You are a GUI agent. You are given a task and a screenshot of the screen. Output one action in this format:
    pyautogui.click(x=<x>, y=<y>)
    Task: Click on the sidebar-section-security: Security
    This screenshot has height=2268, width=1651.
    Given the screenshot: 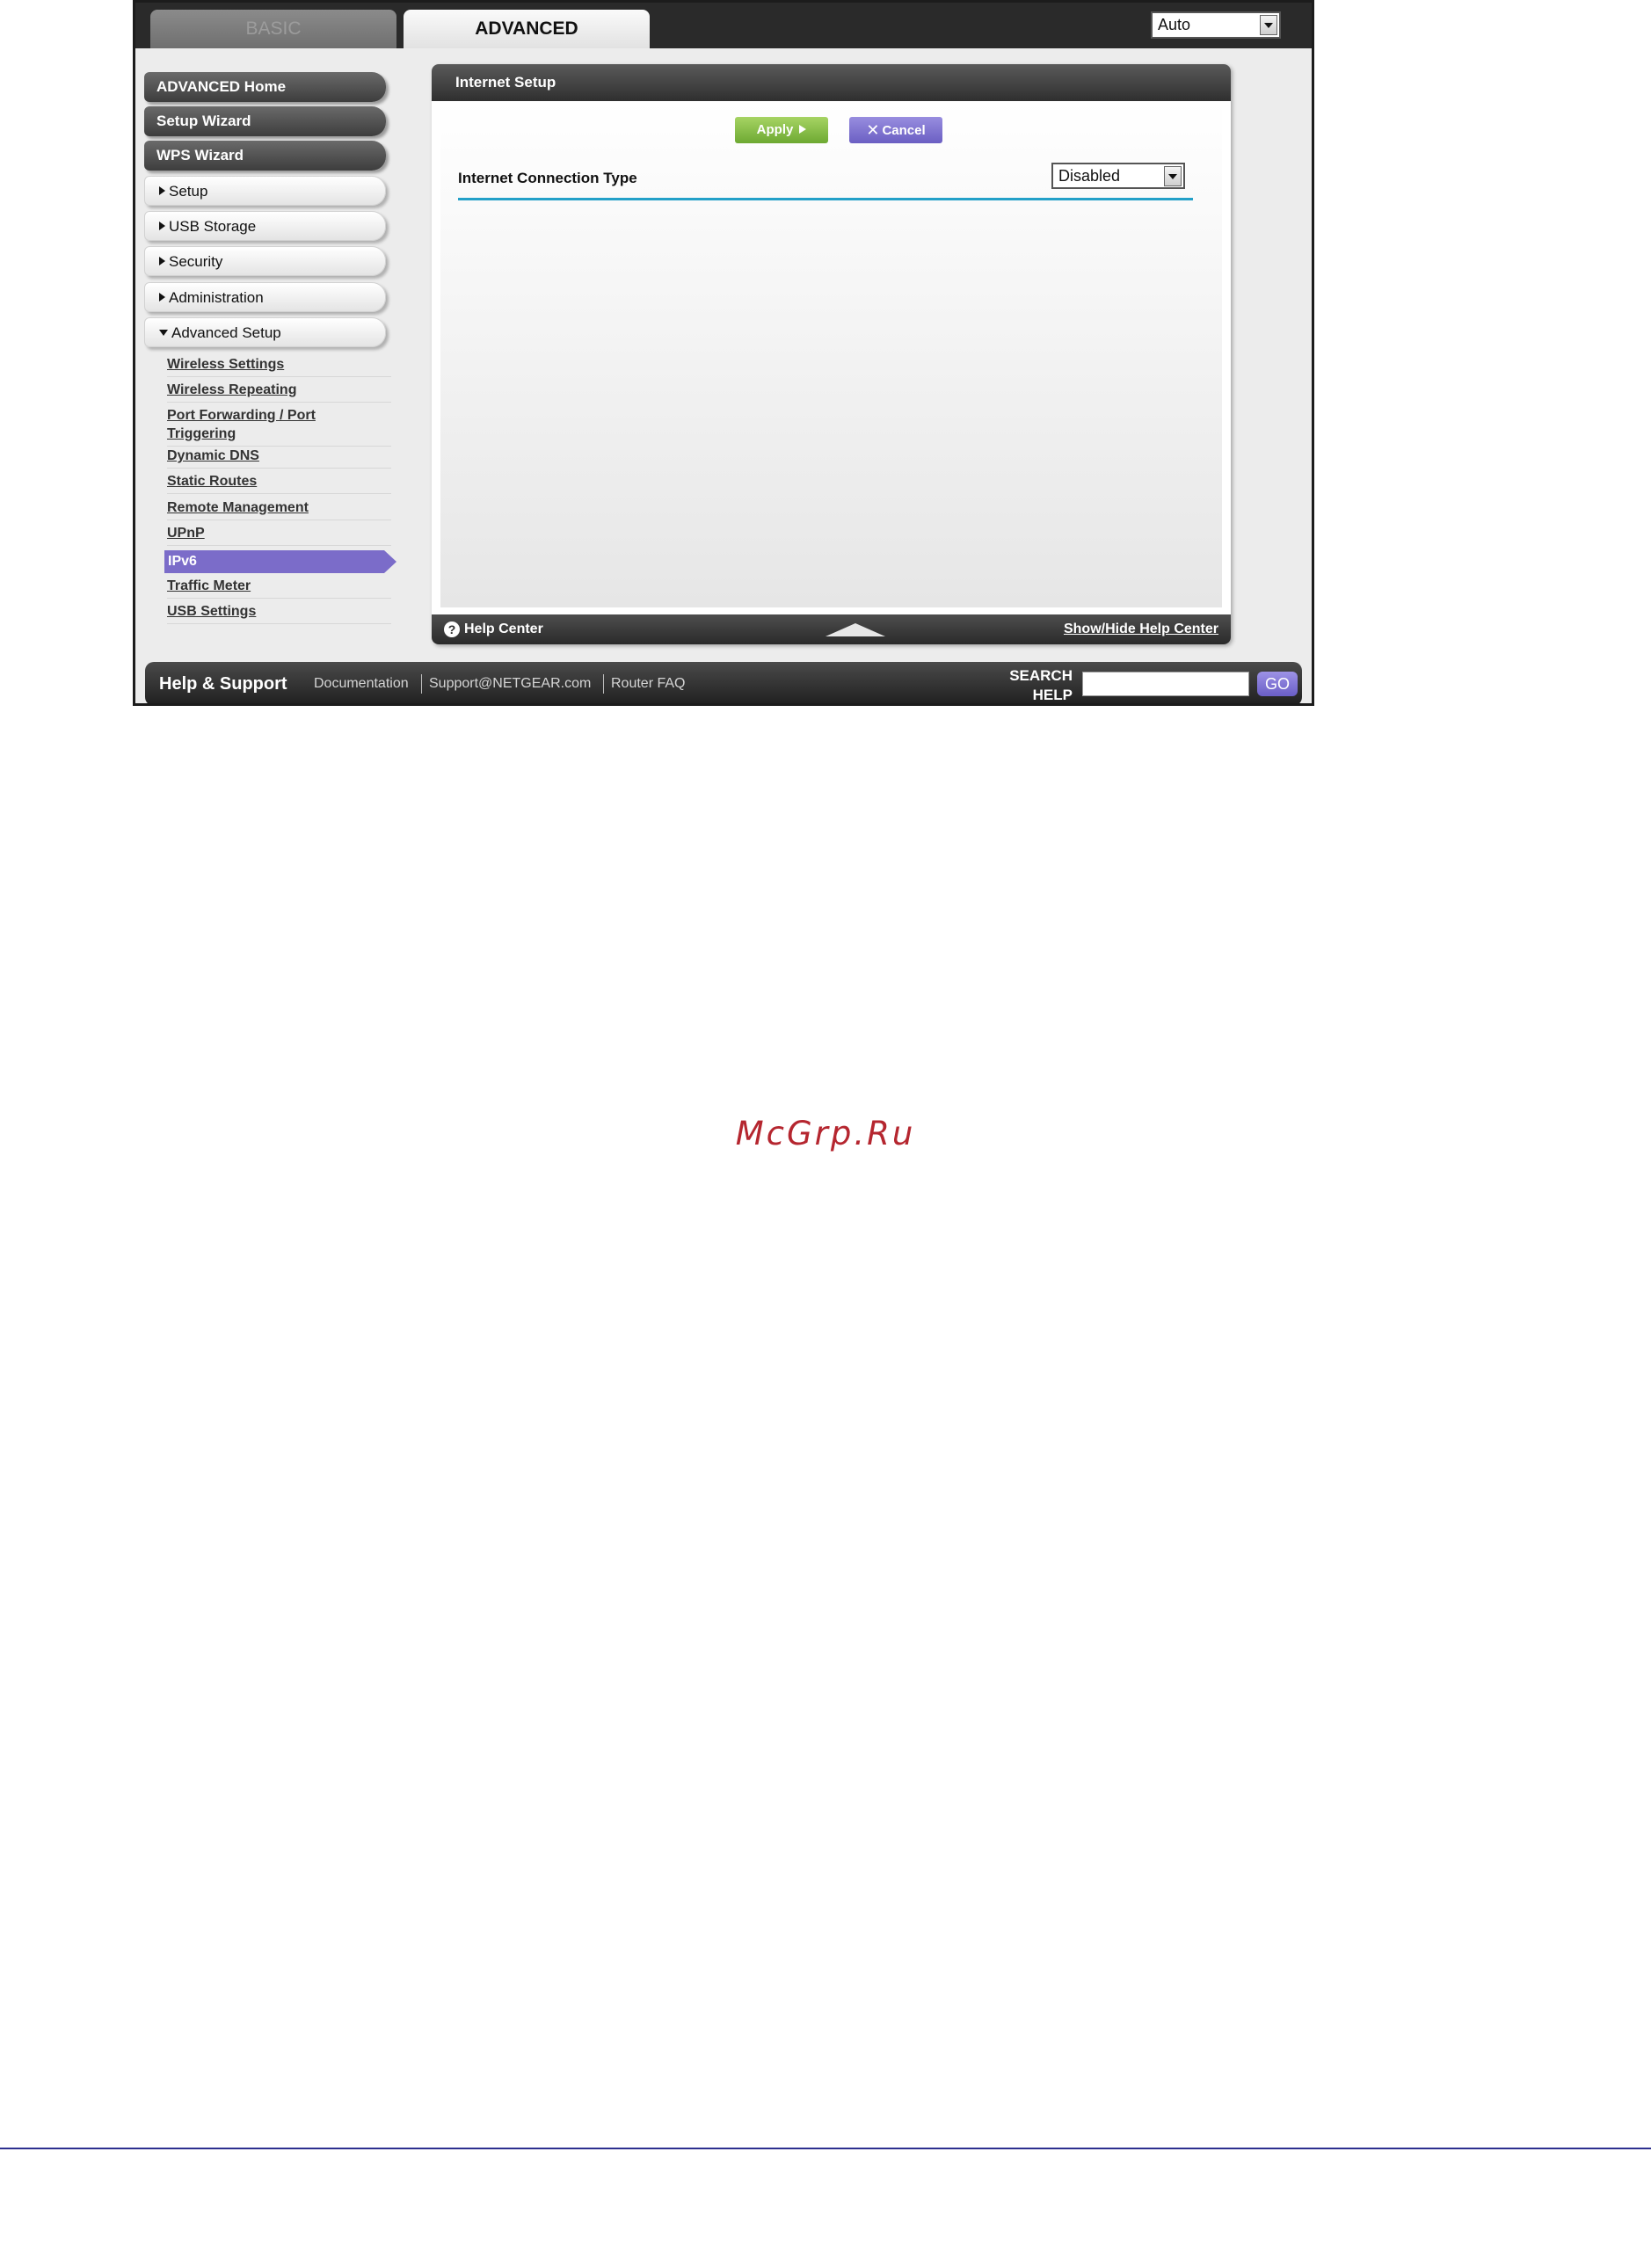 What is the action you would take?
    pyautogui.click(x=265, y=261)
    